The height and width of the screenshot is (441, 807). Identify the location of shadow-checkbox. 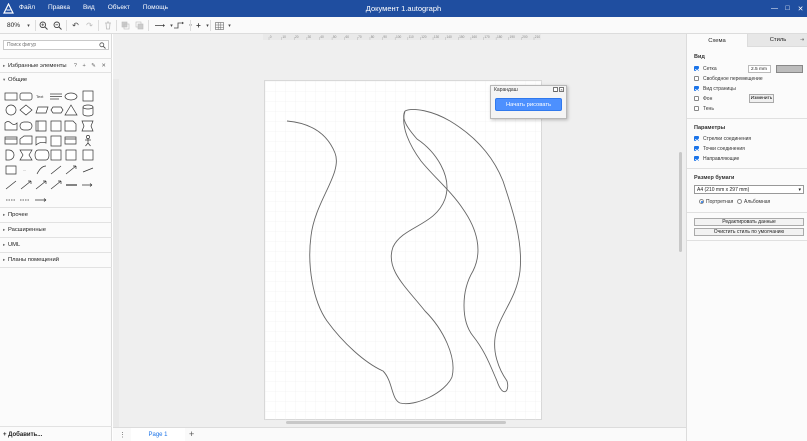
(696, 108).